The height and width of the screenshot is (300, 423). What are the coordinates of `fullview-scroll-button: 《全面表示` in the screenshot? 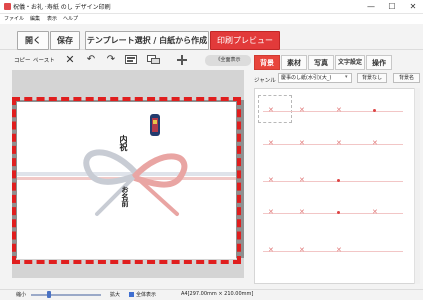 It's located at (228, 60).